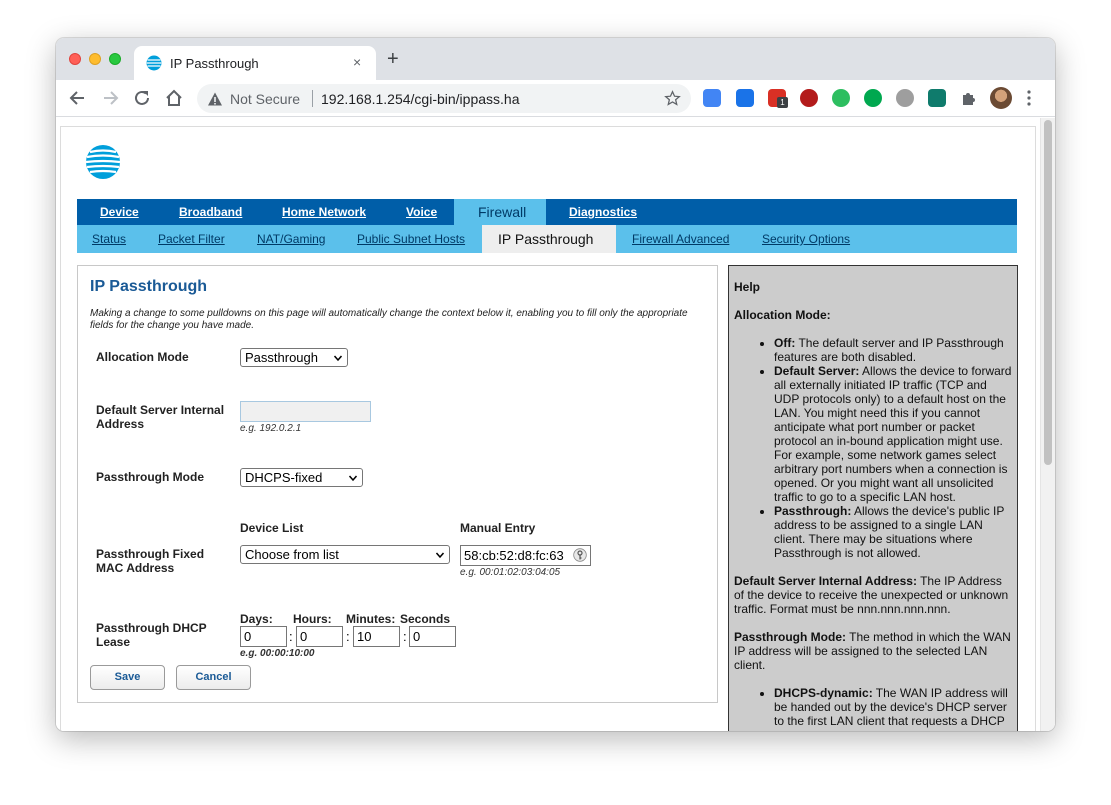 This screenshot has height=805, width=1111. I want to click on lease-days-input: 0, so click(263, 636).